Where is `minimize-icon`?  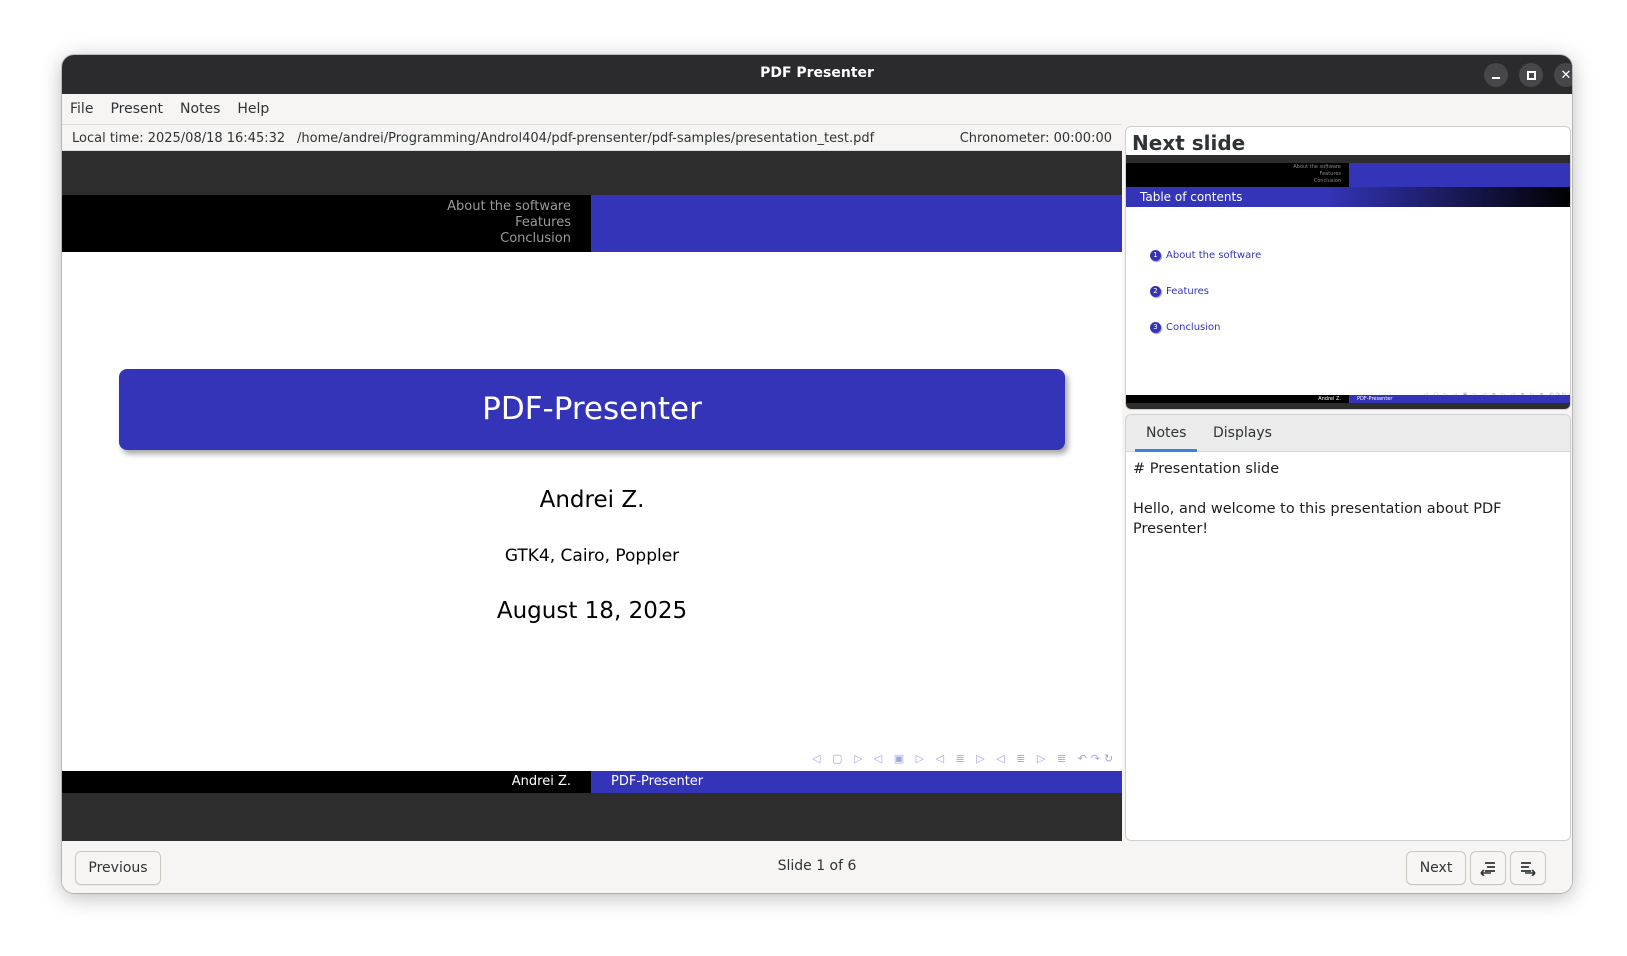
minimize-icon is located at coordinates (1496, 78).